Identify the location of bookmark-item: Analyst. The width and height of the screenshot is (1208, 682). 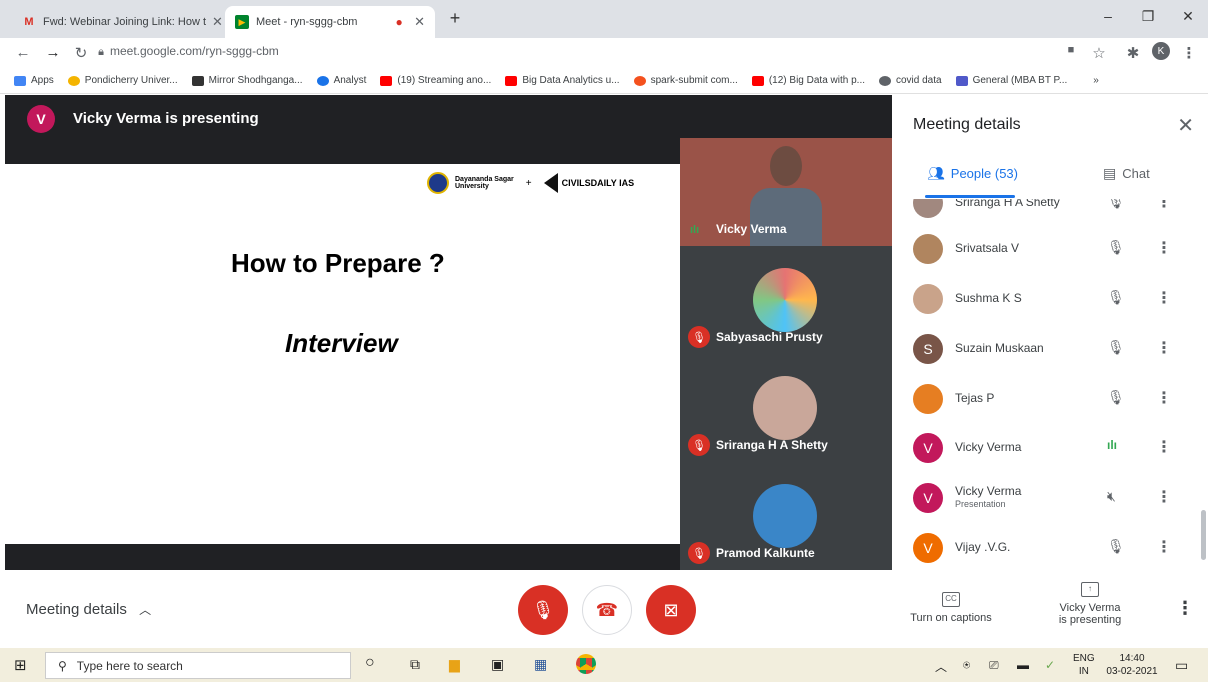
(341, 80).